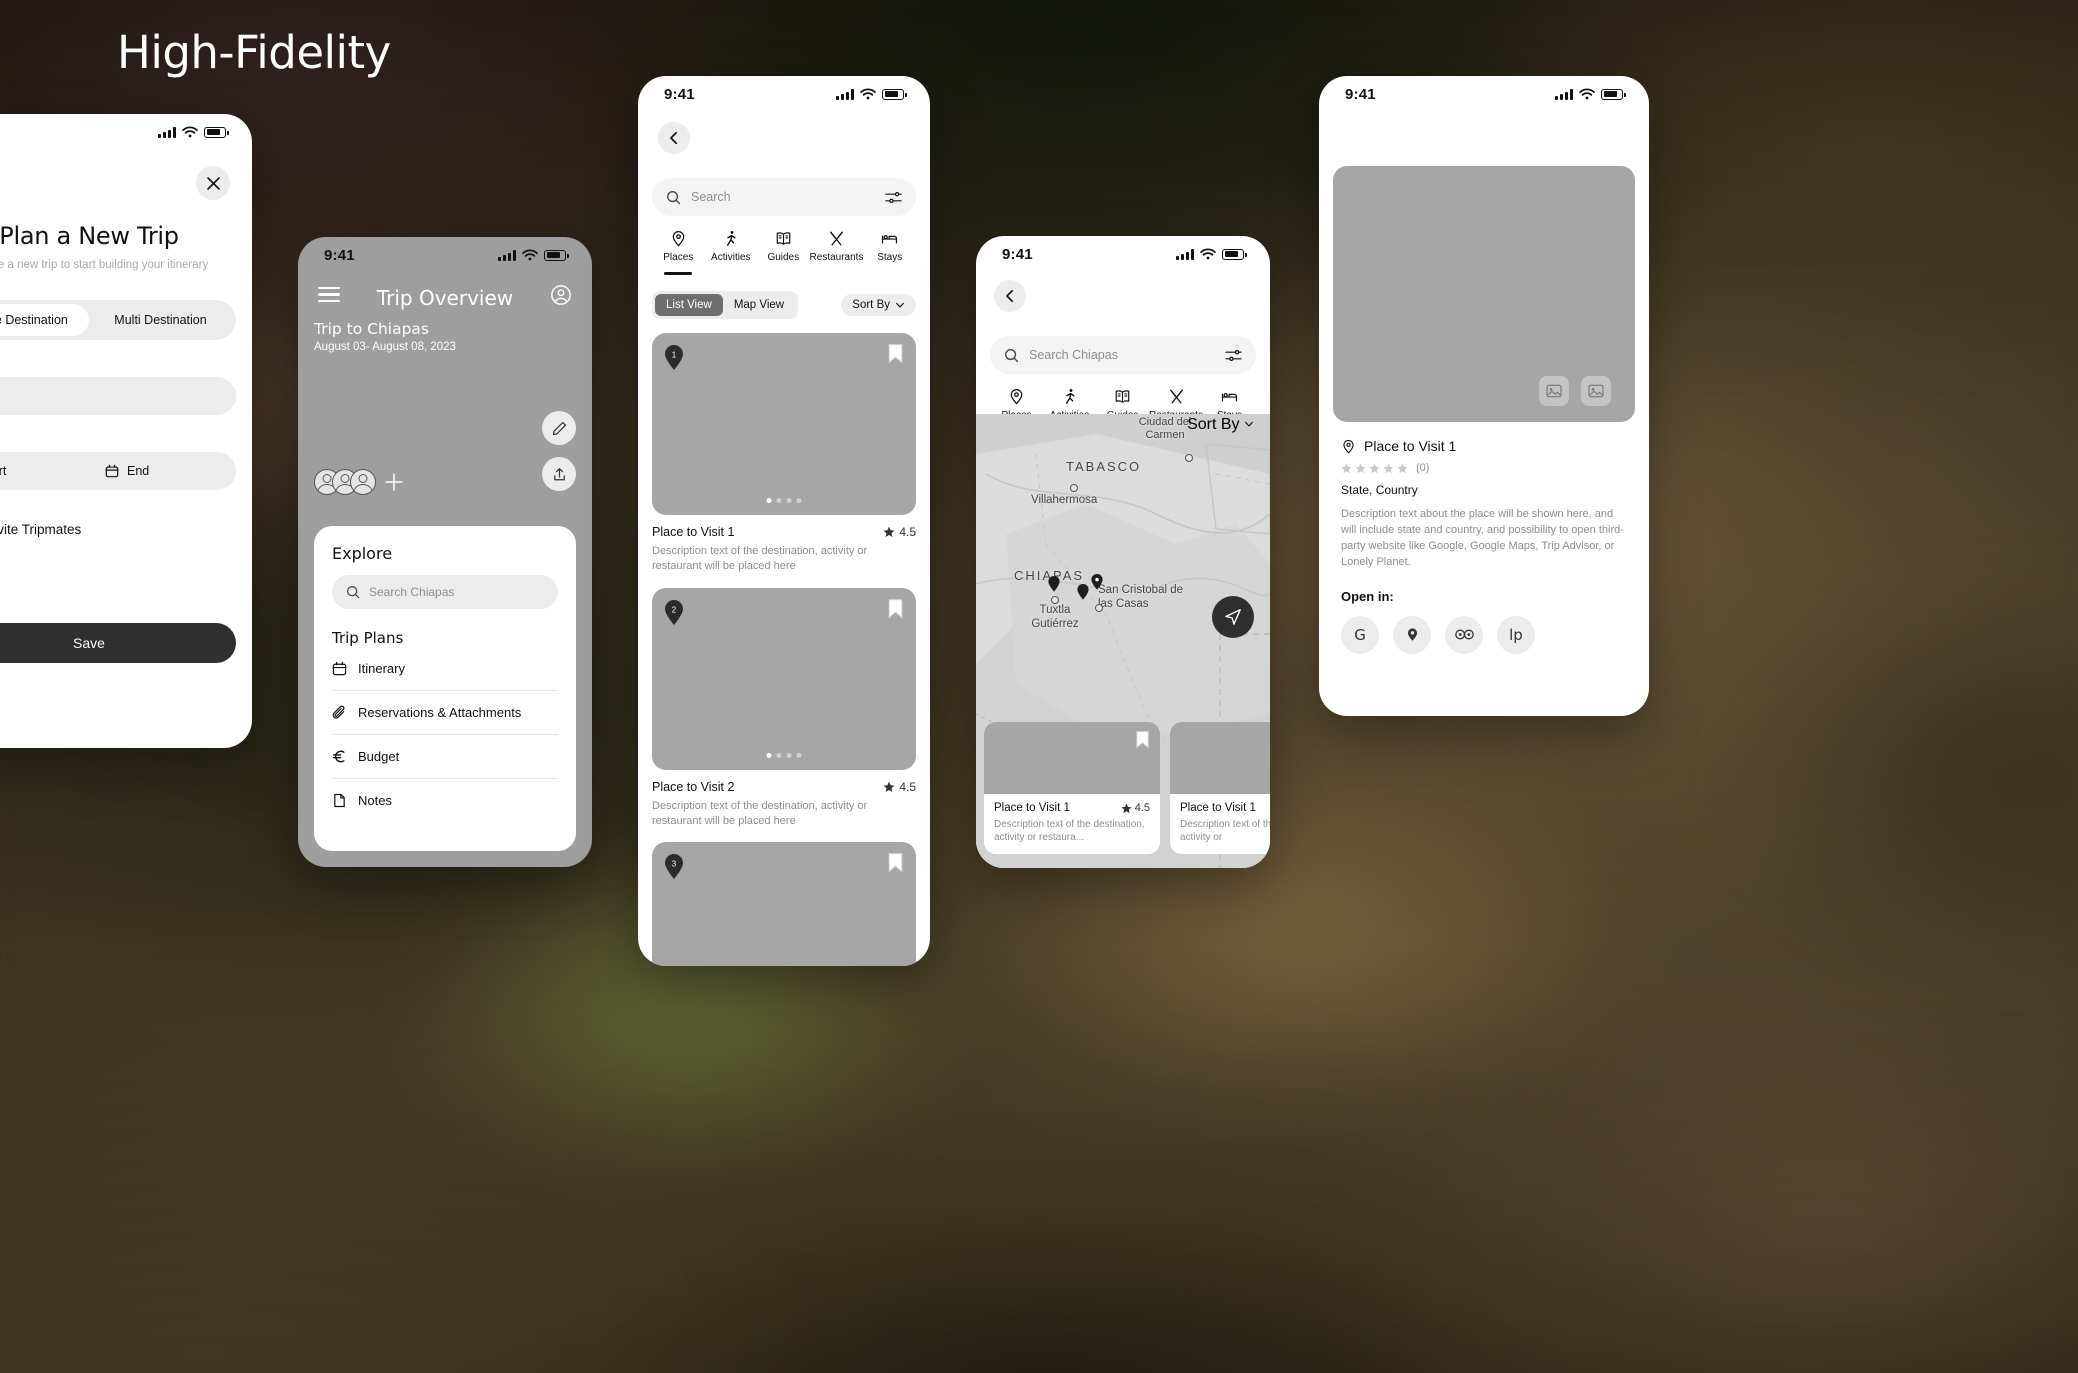  What do you see at coordinates (1410, 446) in the screenshot?
I see `place-name: Place to Visit 1` at bounding box center [1410, 446].